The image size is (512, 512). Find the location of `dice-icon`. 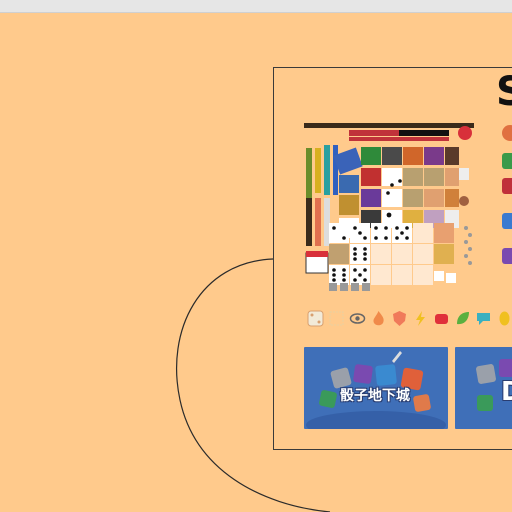

dice-icon is located at coordinates (315, 318).